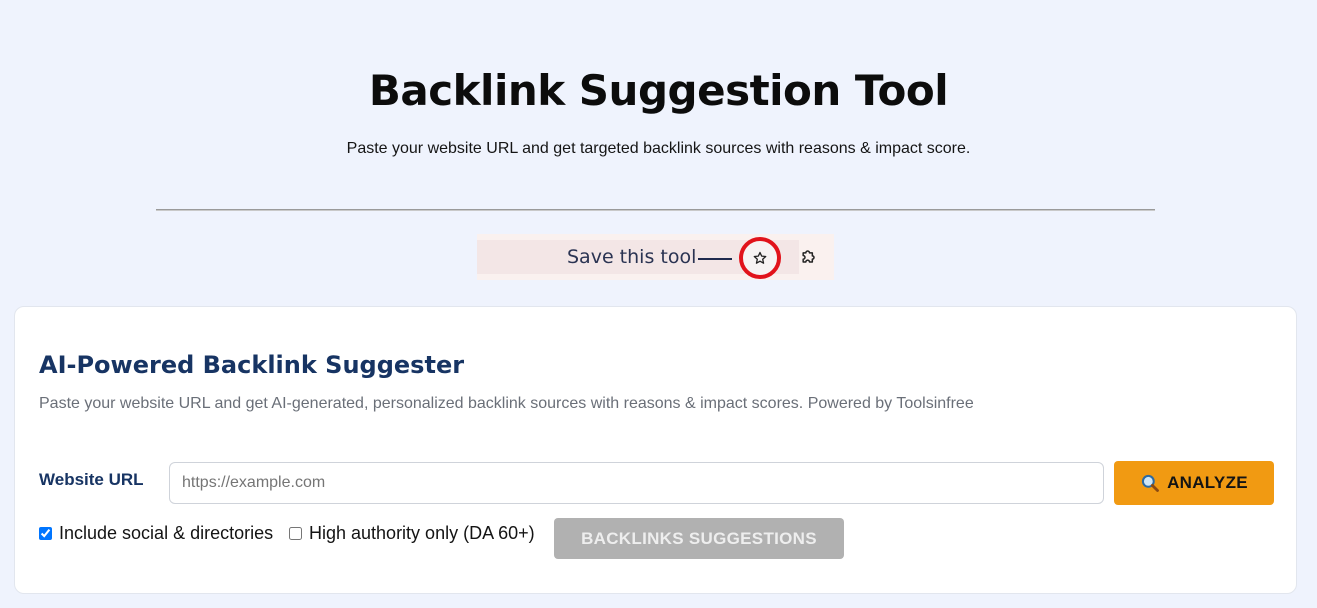 The image size is (1317, 608). What do you see at coordinates (715, 259) in the screenshot?
I see `pointer-line` at bounding box center [715, 259].